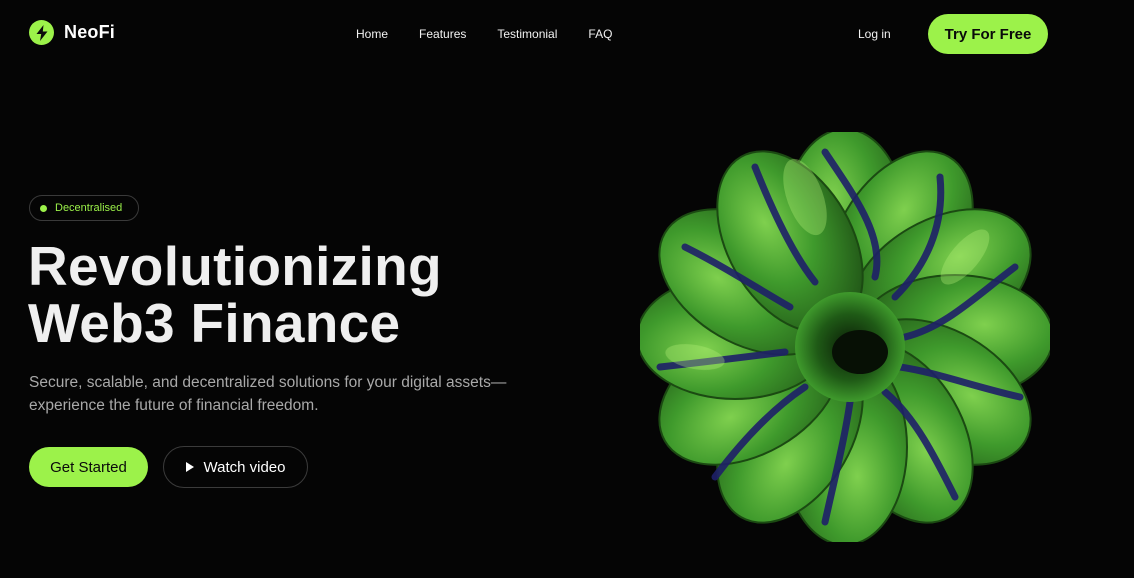  Describe the element at coordinates (235, 266) in the screenshot. I see `headline-line-1: Revolutionizing` at that location.